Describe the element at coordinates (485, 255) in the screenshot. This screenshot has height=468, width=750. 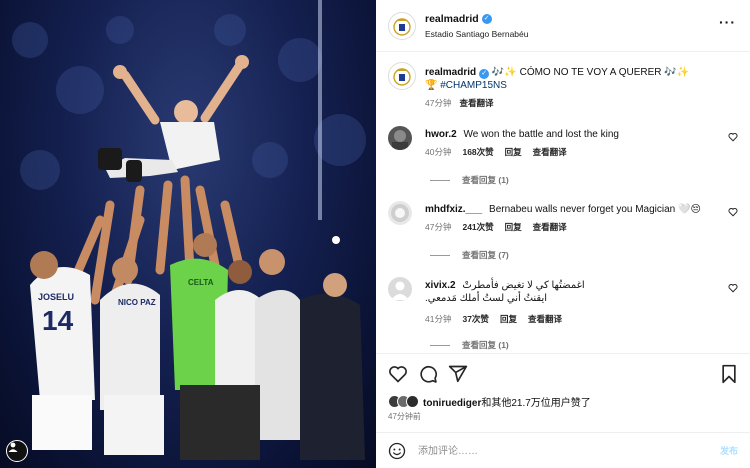
I see `view-replies-label: 查看回复 (7)` at that location.